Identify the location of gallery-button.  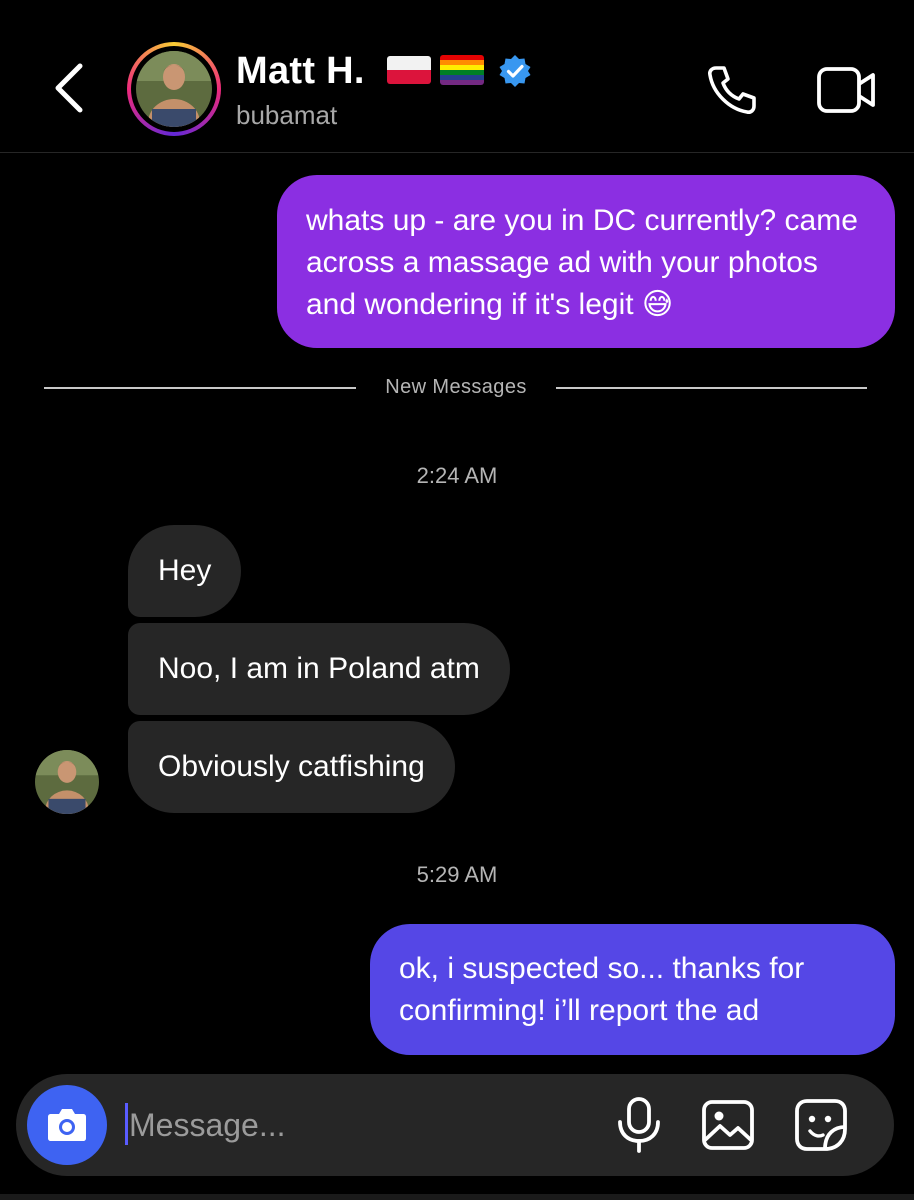
(728, 1125).